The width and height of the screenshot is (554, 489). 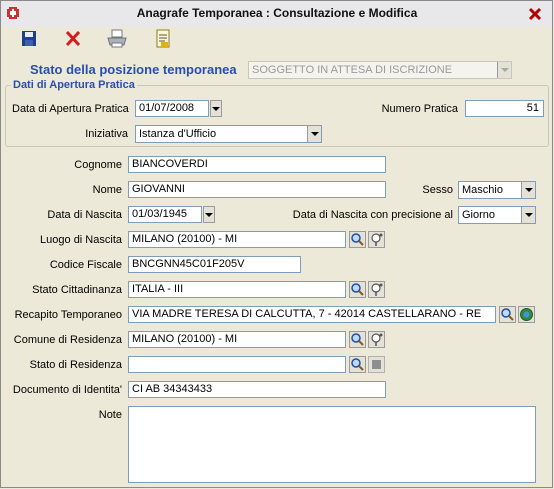 What do you see at coordinates (497, 215) in the screenshot?
I see `precisione-select: Giorno` at bounding box center [497, 215].